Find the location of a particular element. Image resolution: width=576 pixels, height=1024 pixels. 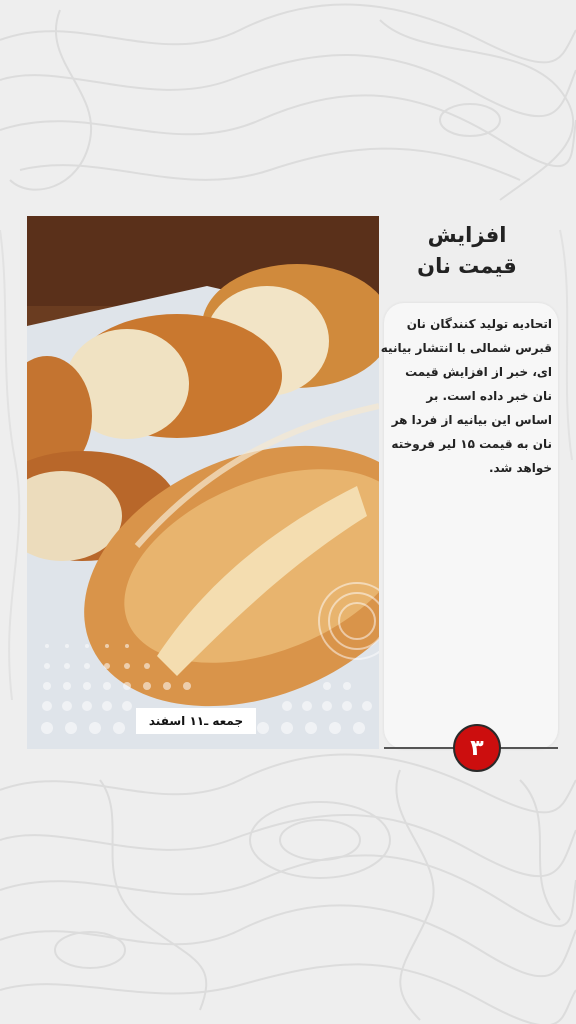

page-number-badge: ۳ is located at coordinates (477, 748).